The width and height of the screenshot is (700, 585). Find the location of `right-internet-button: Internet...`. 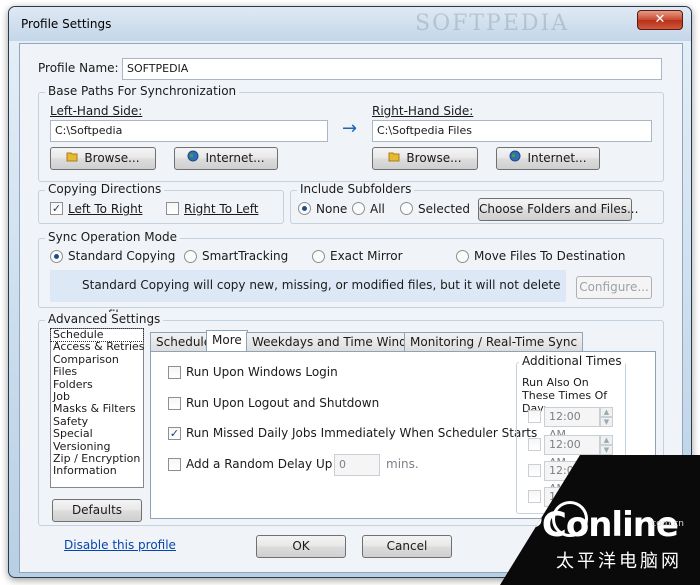

right-internet-button: Internet... is located at coordinates (548, 158).